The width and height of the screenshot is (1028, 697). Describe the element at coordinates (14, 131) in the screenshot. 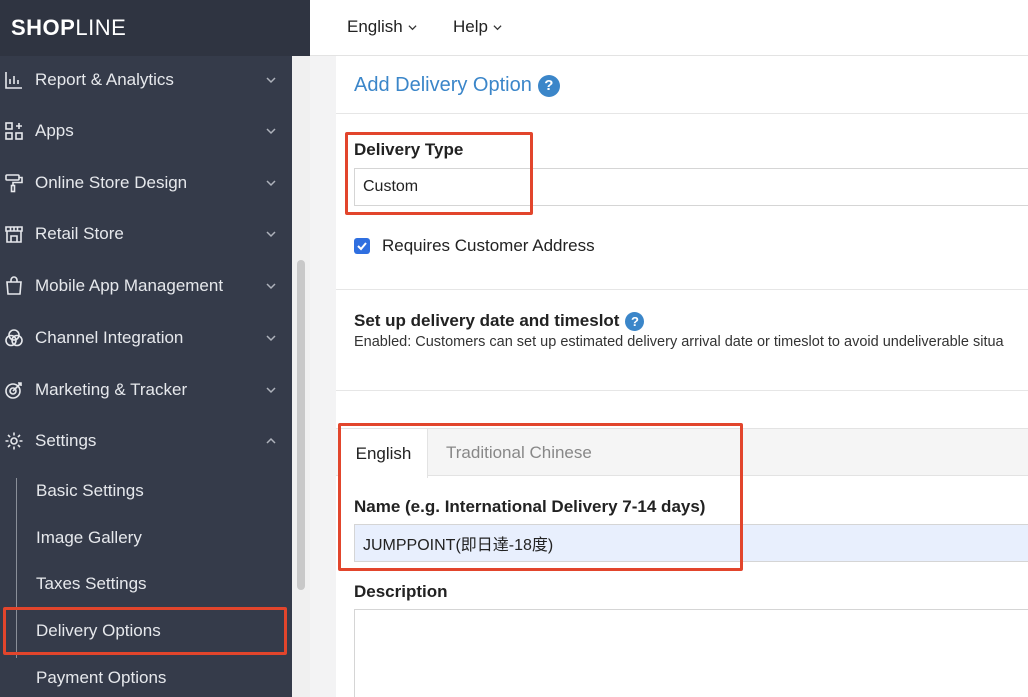

I see `apps-grid-icon` at that location.